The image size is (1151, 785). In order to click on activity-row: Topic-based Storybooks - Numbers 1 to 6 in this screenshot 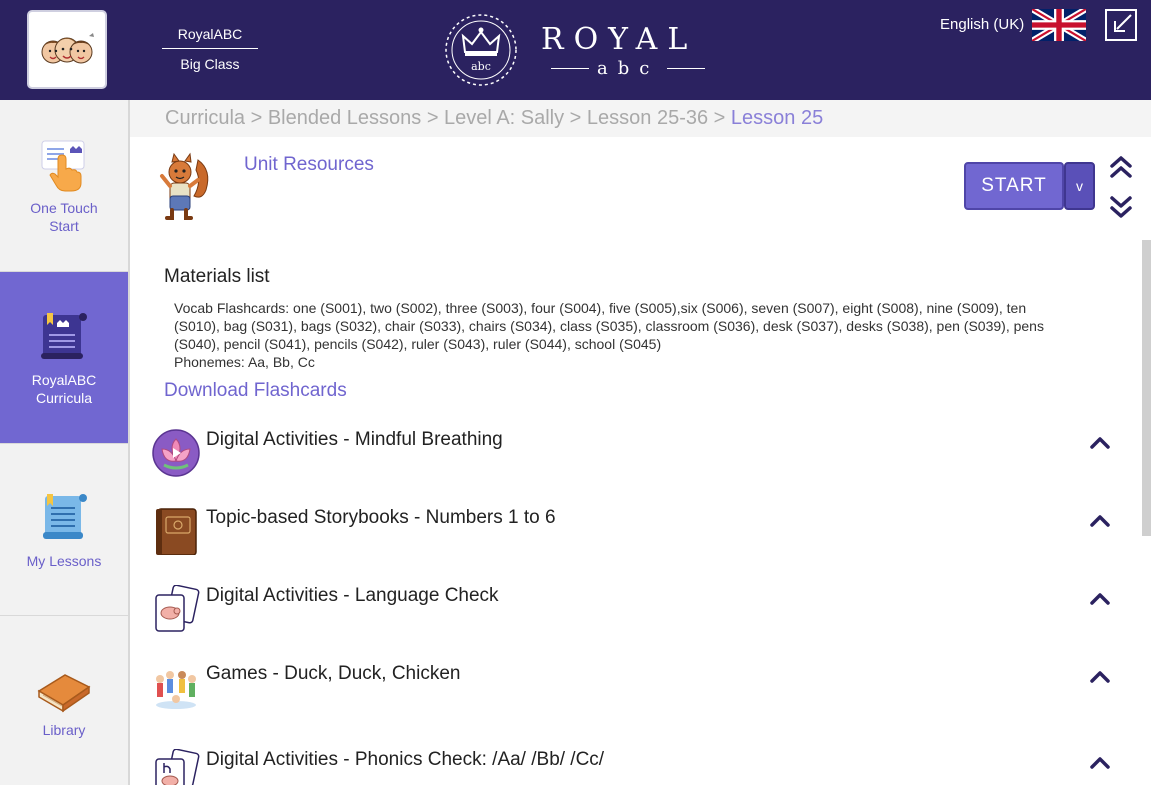, I will do `click(635, 537)`.